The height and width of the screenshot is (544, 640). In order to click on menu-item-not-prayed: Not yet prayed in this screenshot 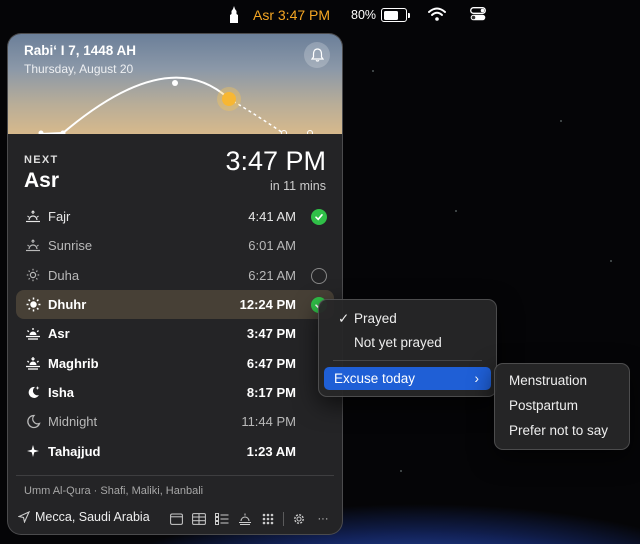, I will do `click(407, 342)`.